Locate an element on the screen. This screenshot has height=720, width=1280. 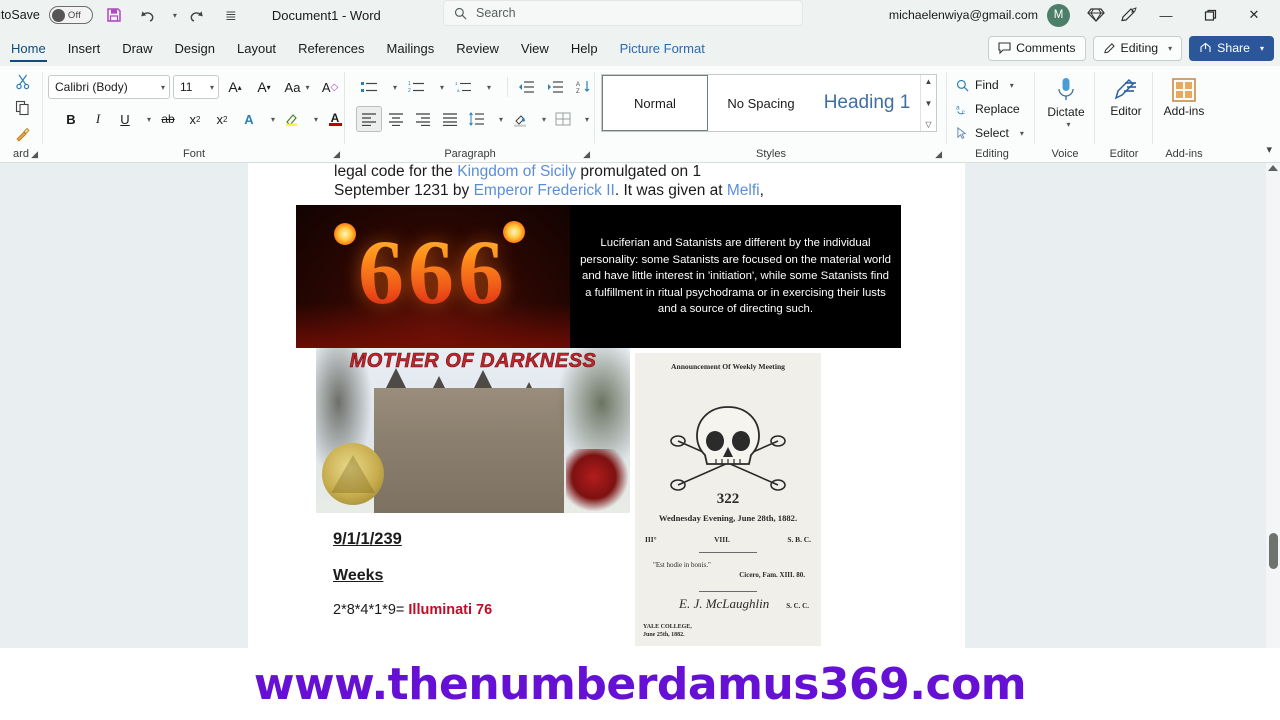
autosave-toggle: Off is located at coordinates (70, 15).